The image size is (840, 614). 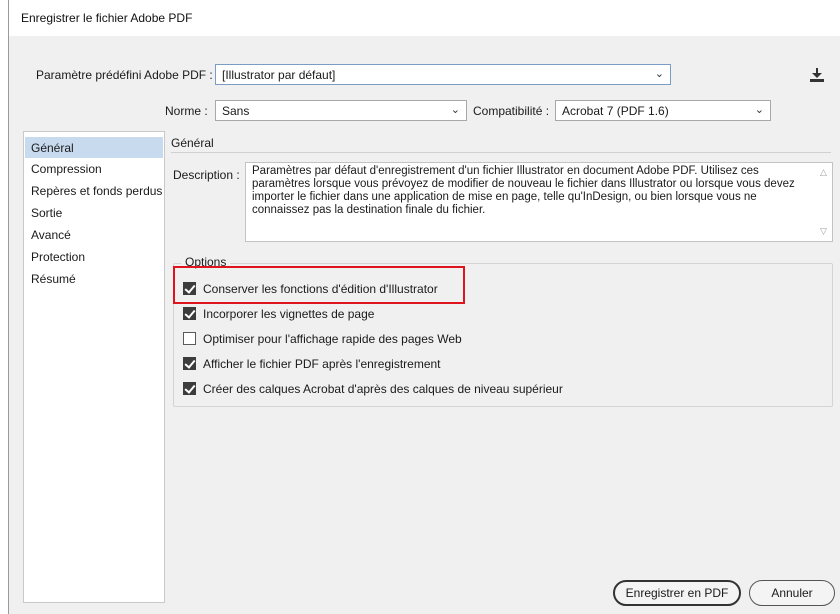 I want to click on scroll-down-icon: ▽, so click(x=823, y=231).